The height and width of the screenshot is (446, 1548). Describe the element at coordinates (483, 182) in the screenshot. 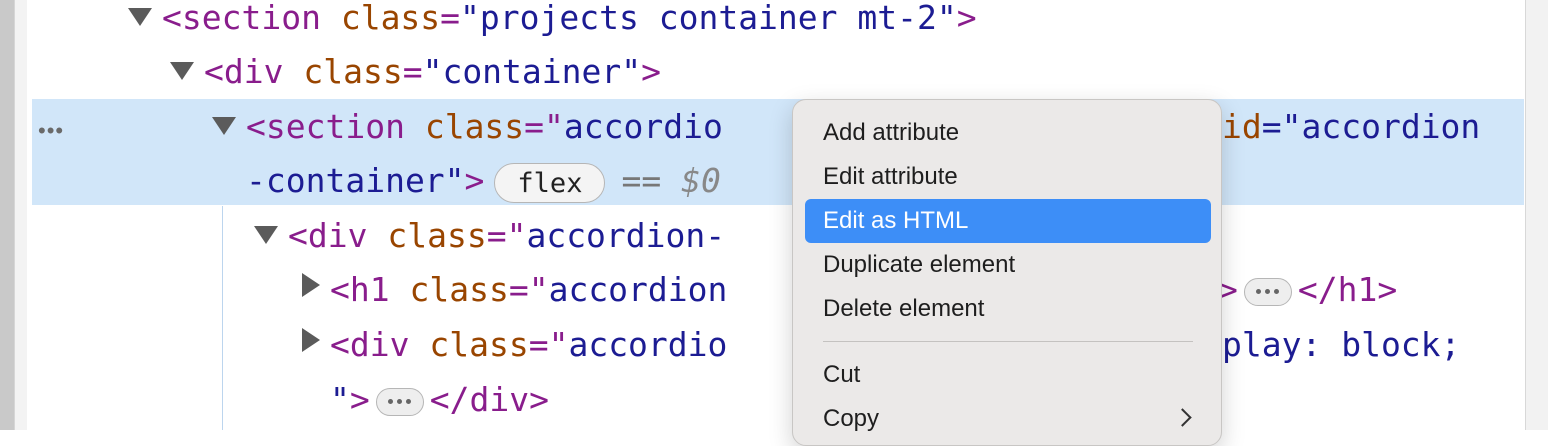

I see `dom-node-section-accordion-cont: -container"> flex == $0` at that location.